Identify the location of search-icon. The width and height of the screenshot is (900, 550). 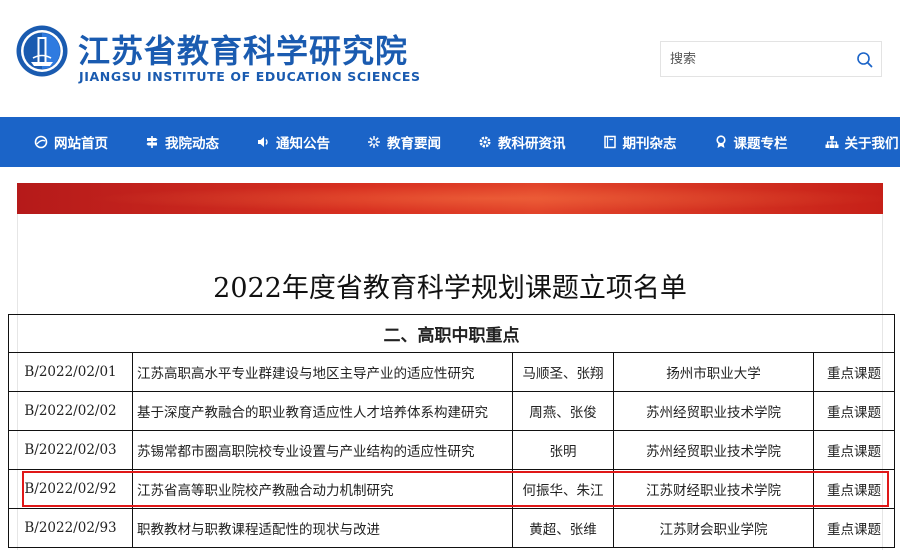
(865, 60).